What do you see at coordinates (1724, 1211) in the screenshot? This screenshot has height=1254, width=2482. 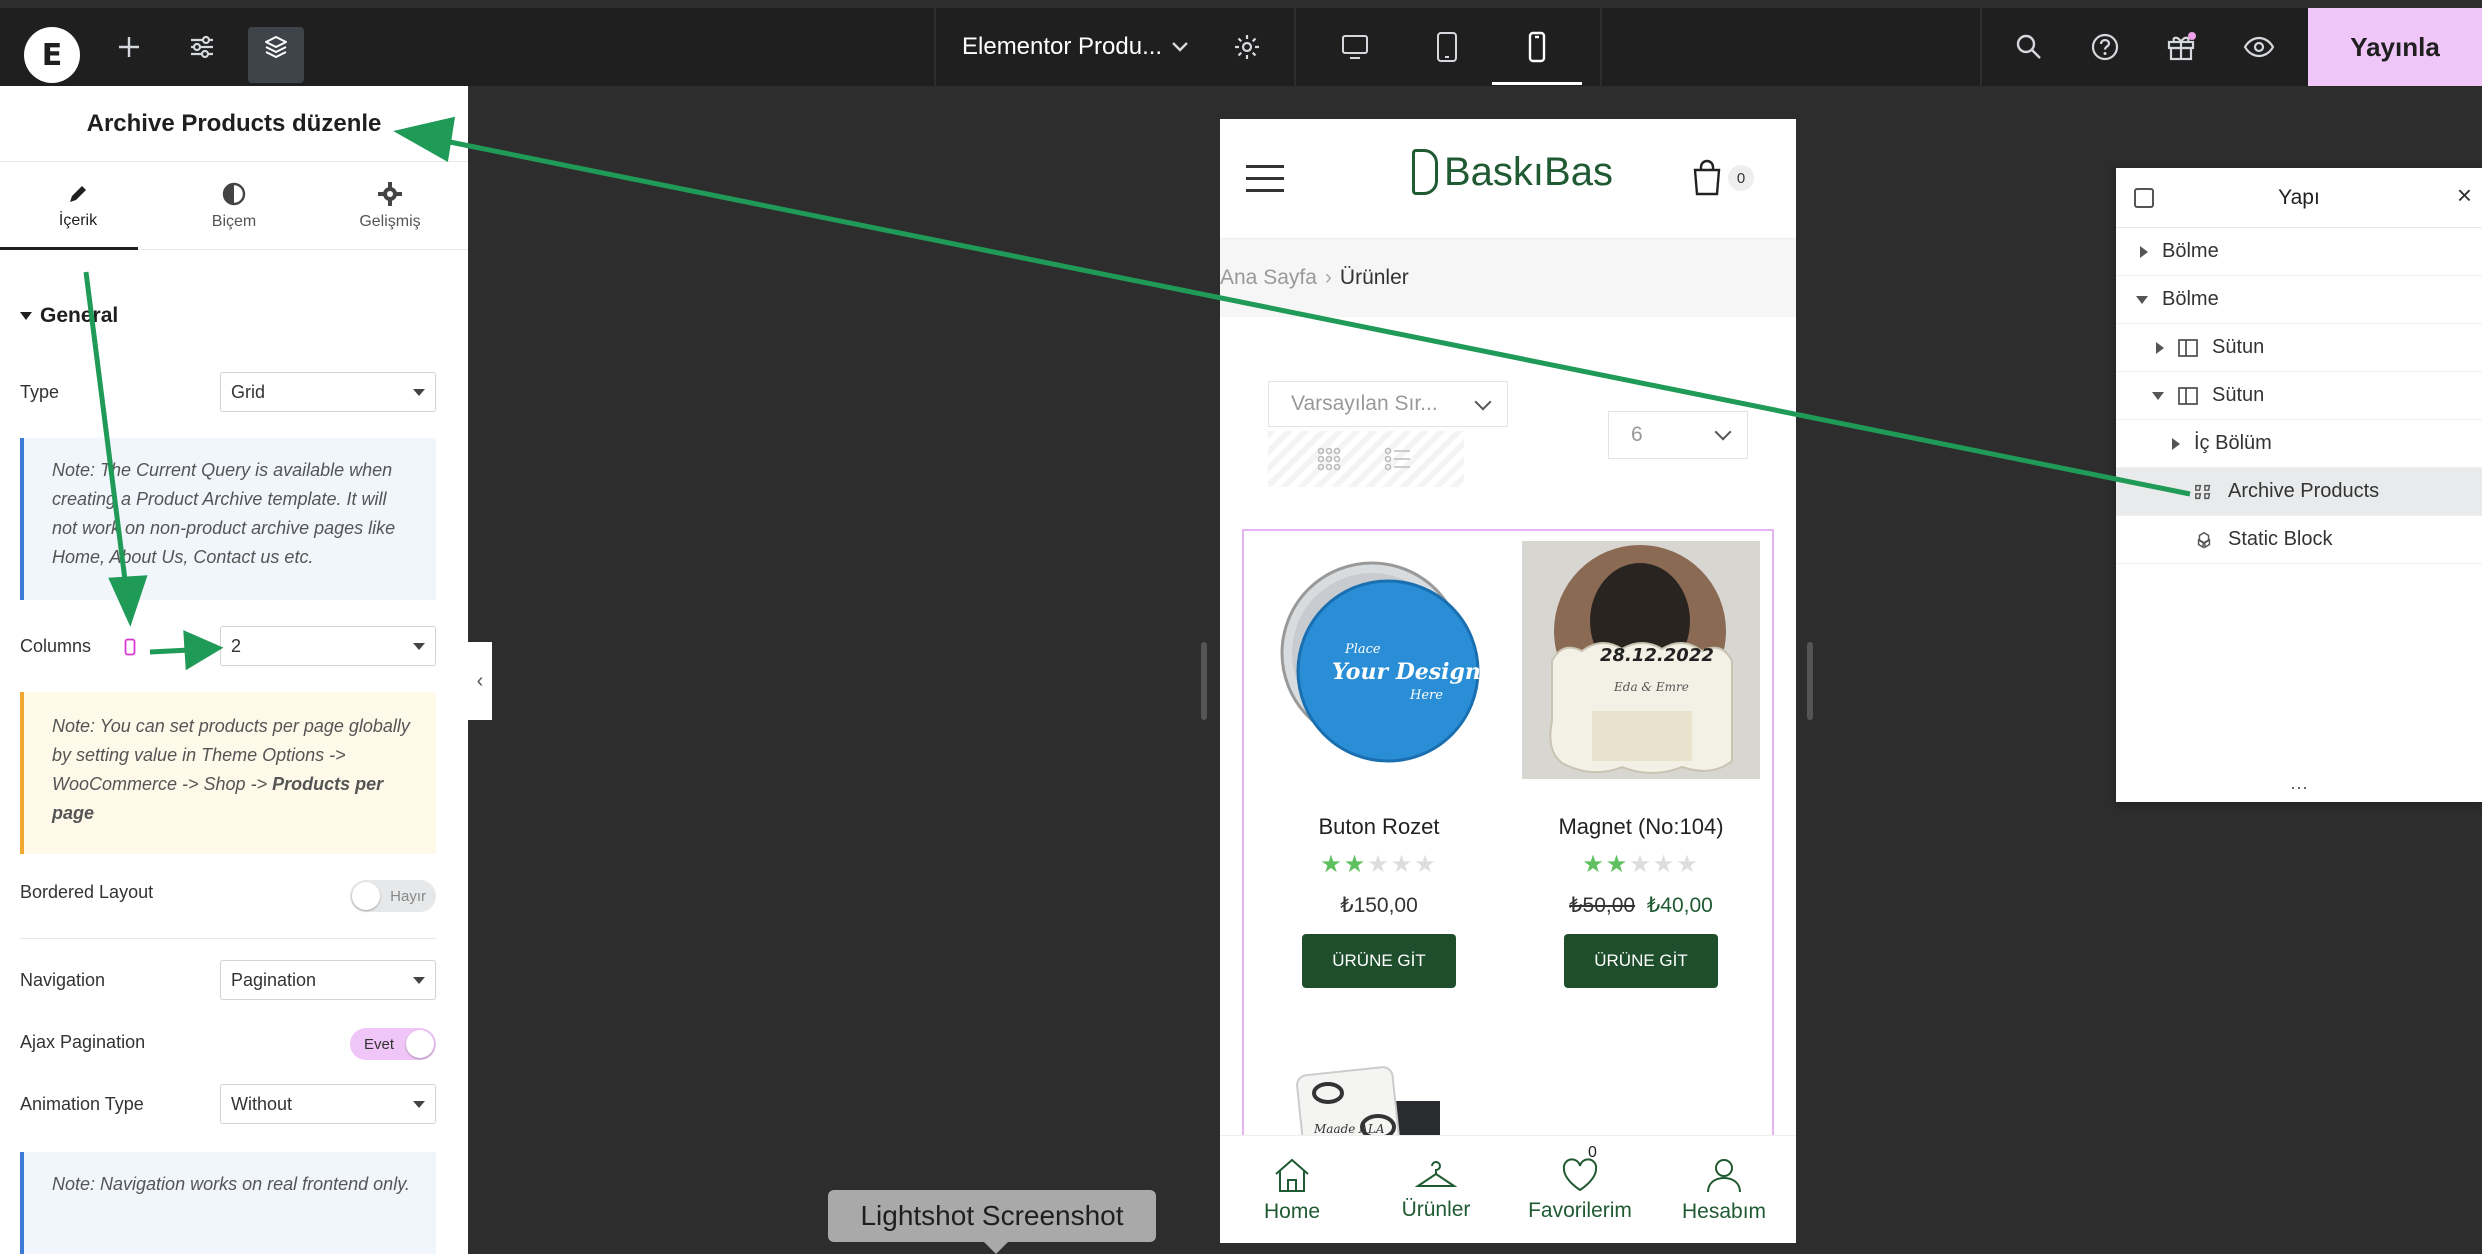 I see `nav-account-label: Hesabım` at bounding box center [1724, 1211].